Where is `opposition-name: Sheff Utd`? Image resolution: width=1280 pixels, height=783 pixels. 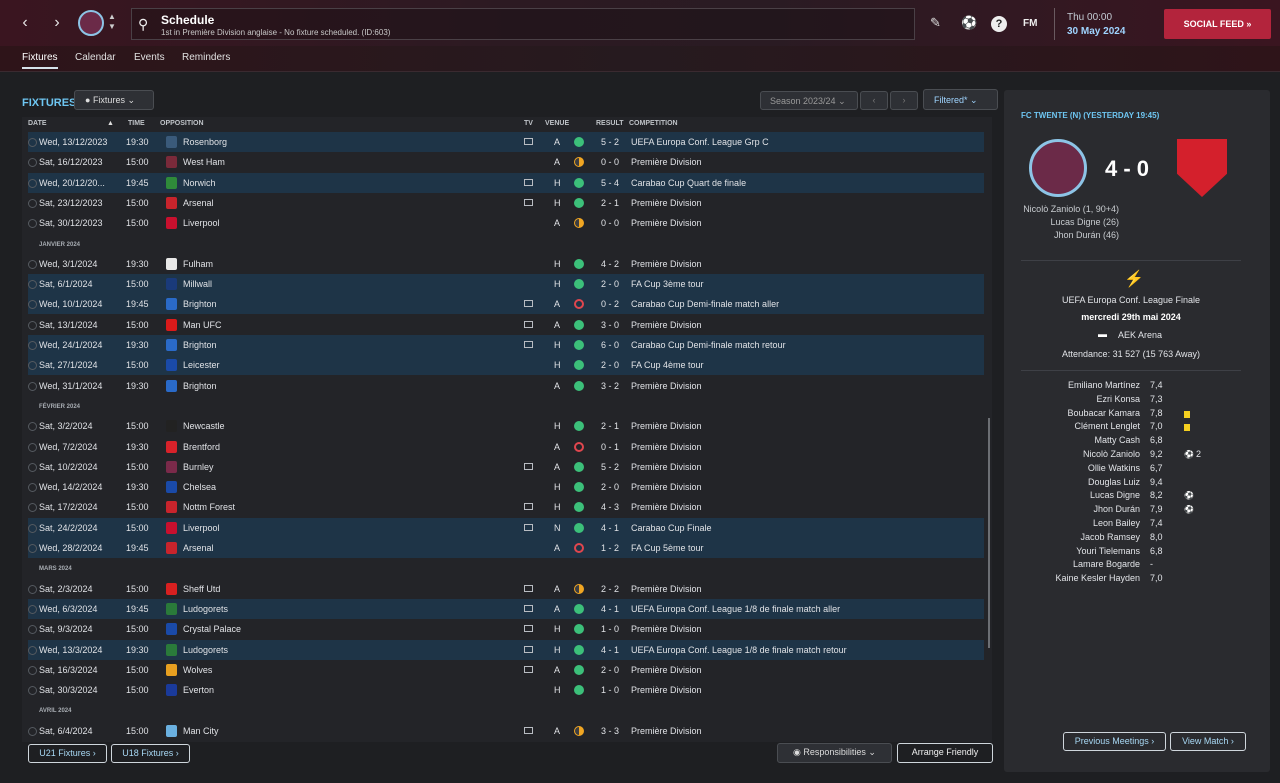
opposition-name: Sheff Utd is located at coordinates (201, 589).